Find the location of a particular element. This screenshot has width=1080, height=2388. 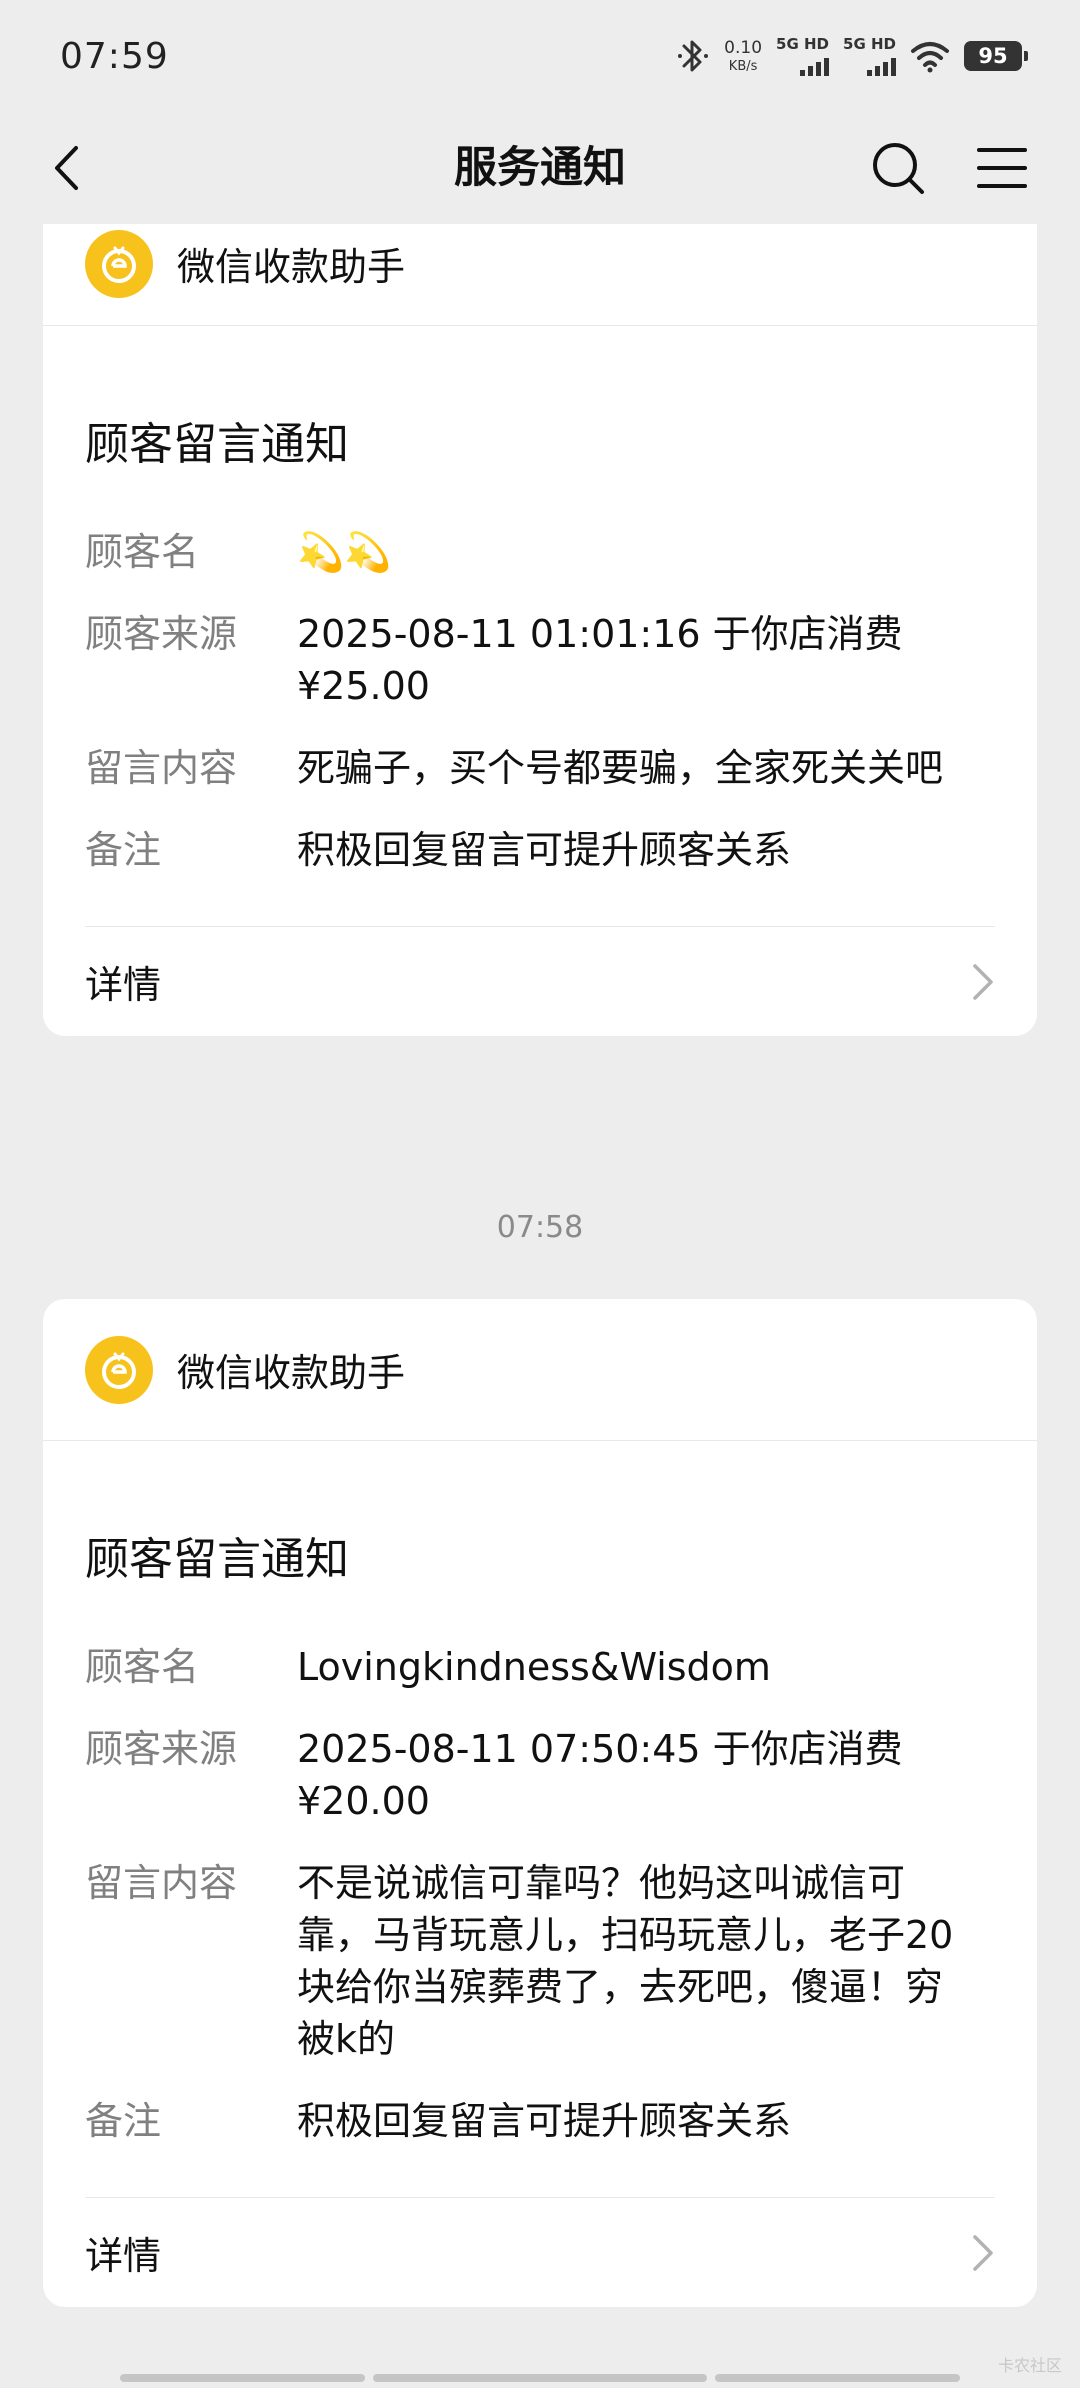

field-value: 2025-08-11 01:01:16 于你店消费¥25.00 is located at coordinates (600, 660).